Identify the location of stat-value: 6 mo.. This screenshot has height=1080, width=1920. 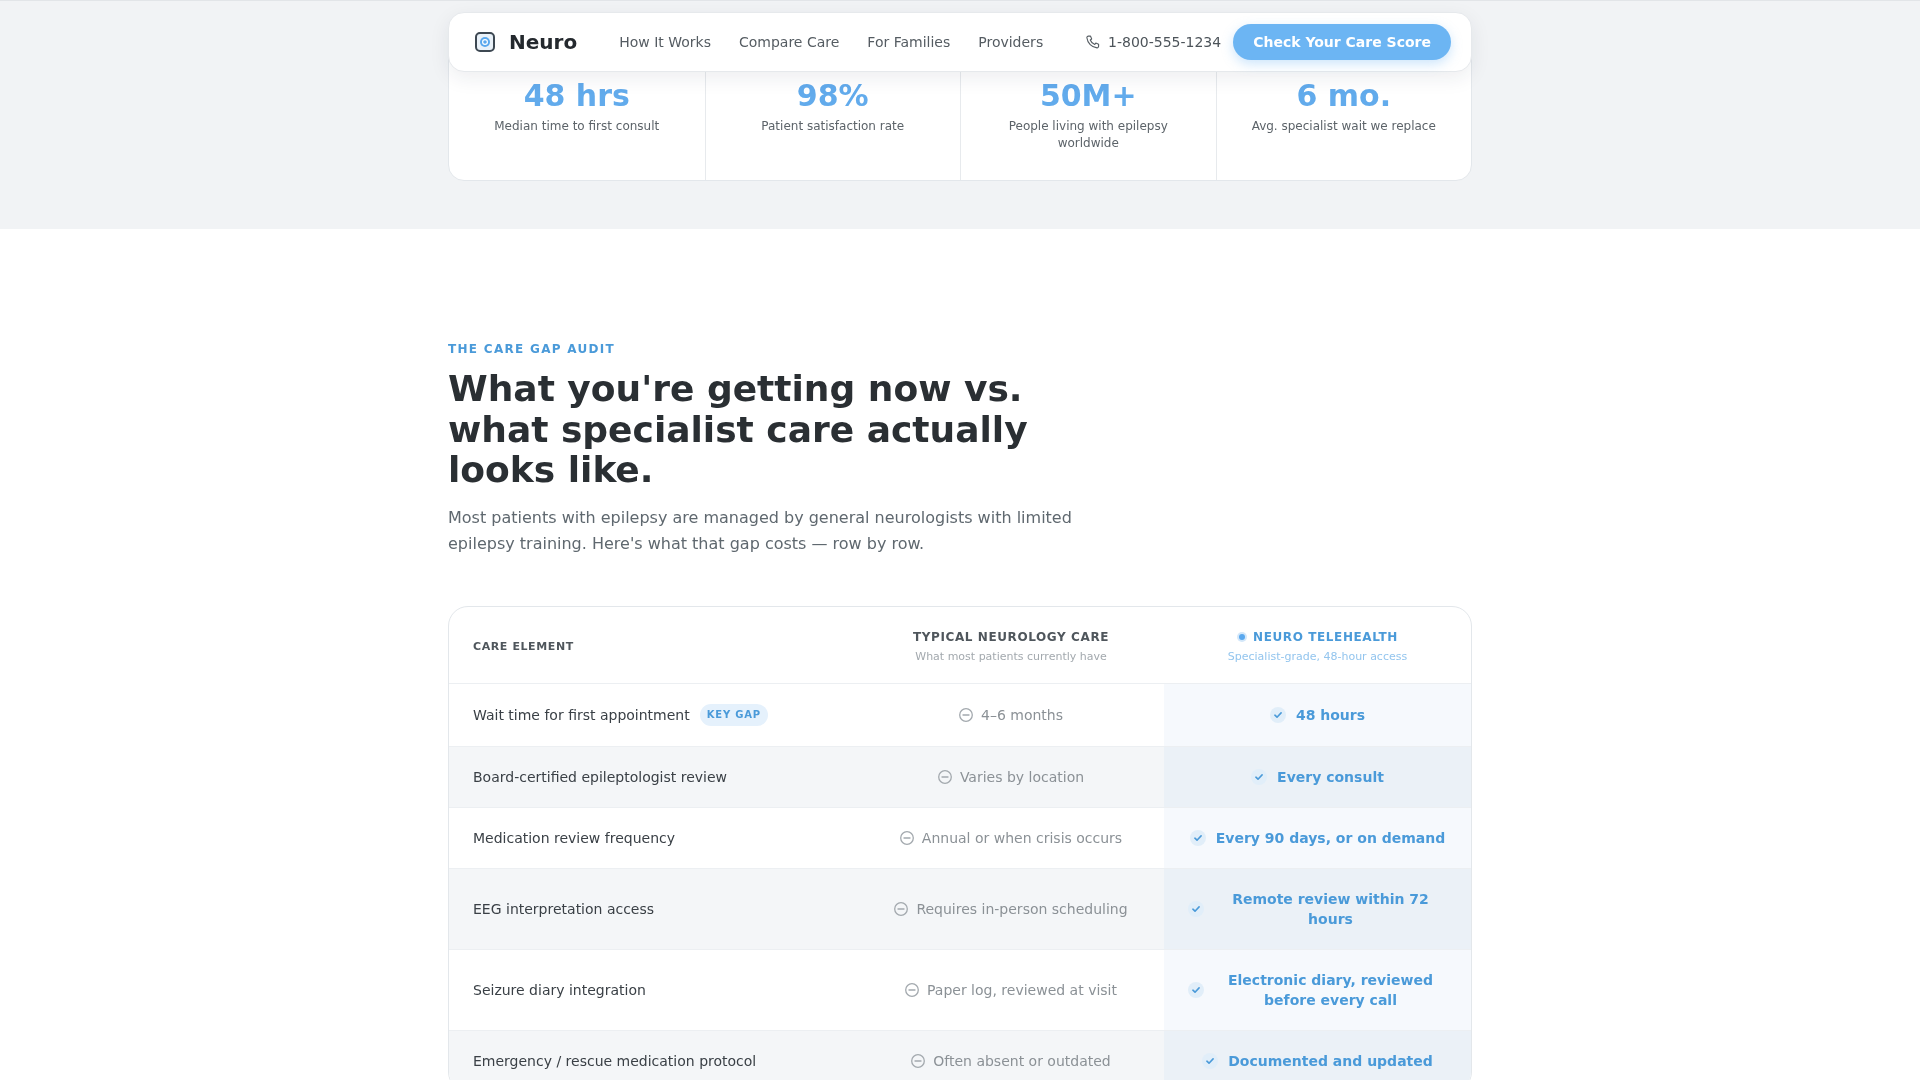
(1344, 96).